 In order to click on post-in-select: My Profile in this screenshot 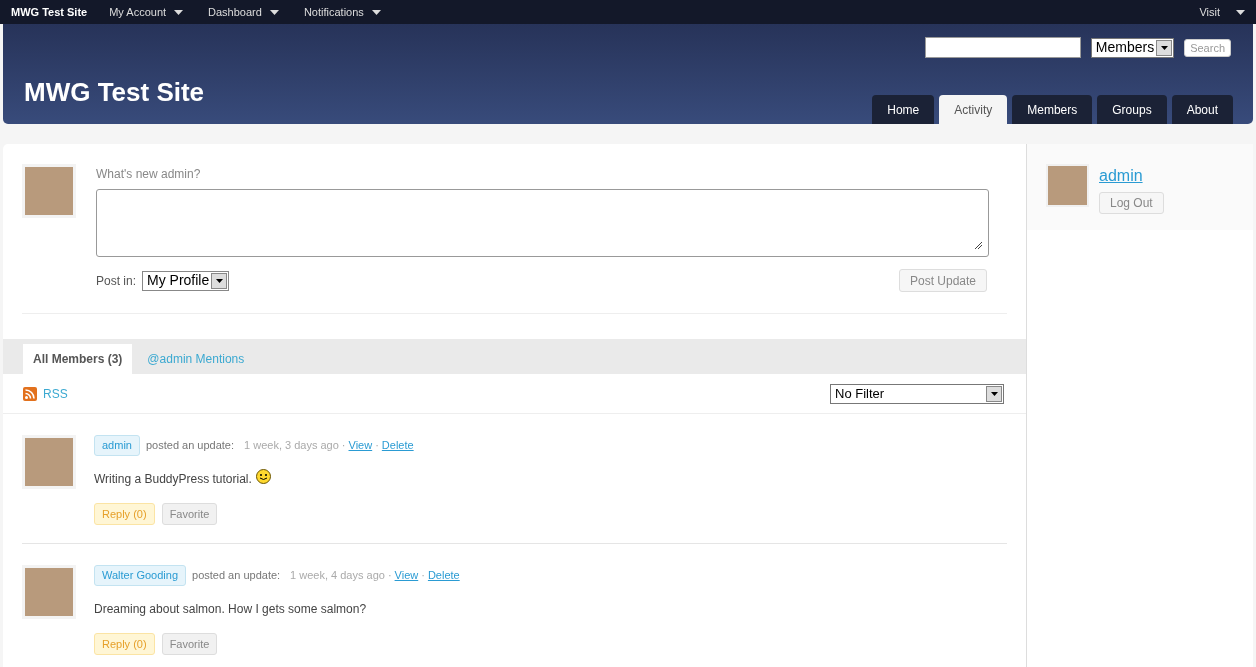, I will do `click(186, 280)`.